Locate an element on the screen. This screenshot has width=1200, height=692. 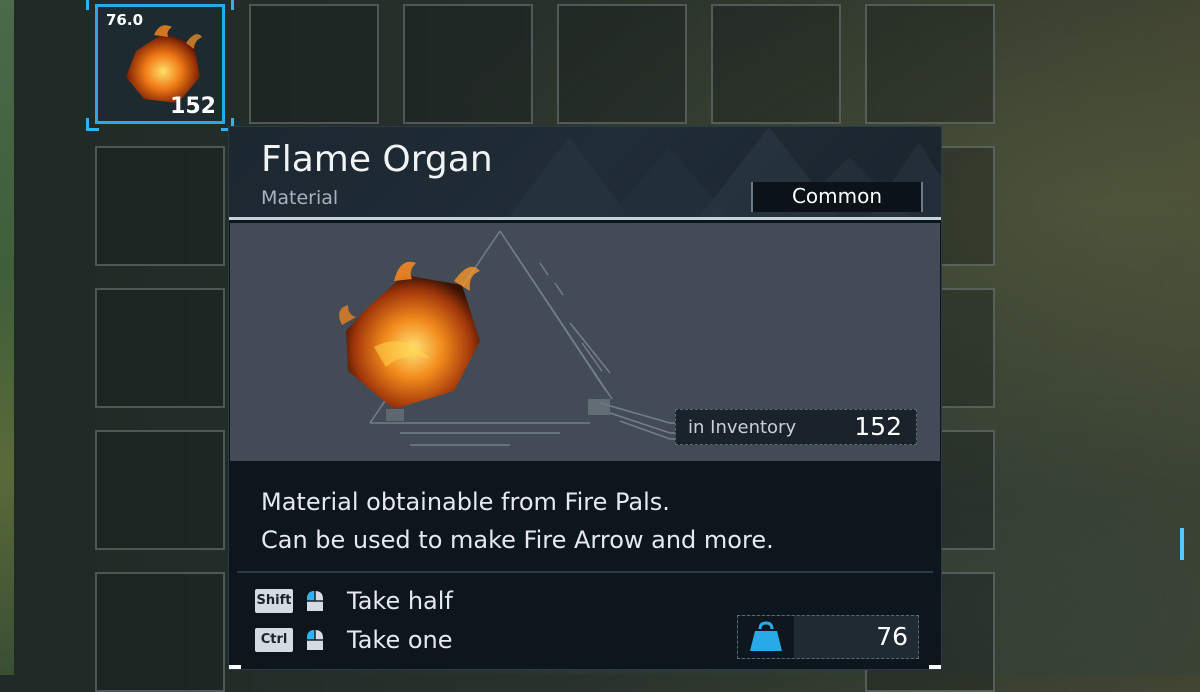
weight-box: 76 is located at coordinates (828, 637).